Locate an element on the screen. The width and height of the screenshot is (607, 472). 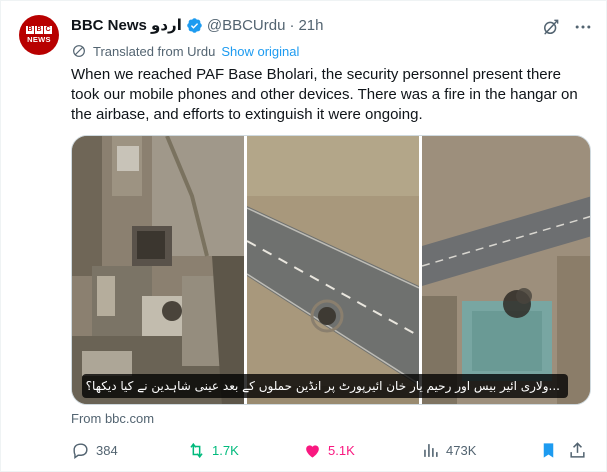
logo-letter-1: B is located at coordinates (30, 30).